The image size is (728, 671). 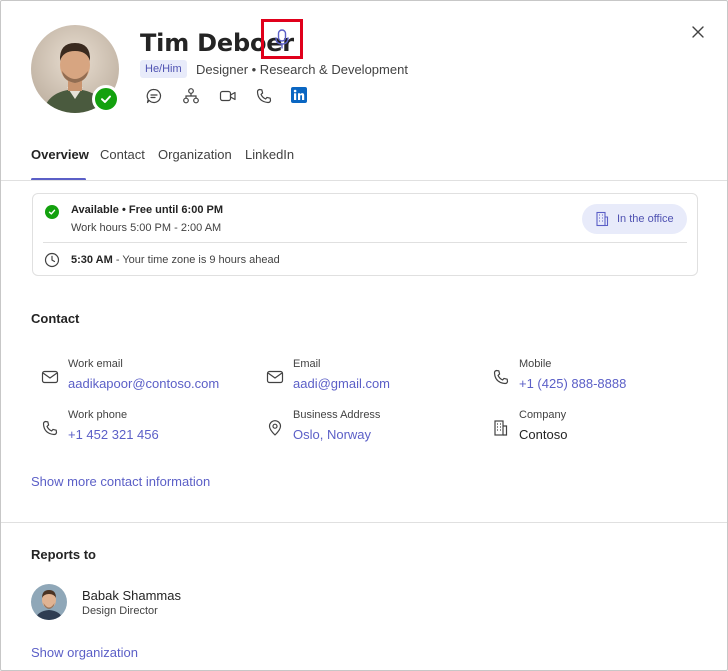 What do you see at coordinates (52, 212) in the screenshot?
I see `presence-available-icon` at bounding box center [52, 212].